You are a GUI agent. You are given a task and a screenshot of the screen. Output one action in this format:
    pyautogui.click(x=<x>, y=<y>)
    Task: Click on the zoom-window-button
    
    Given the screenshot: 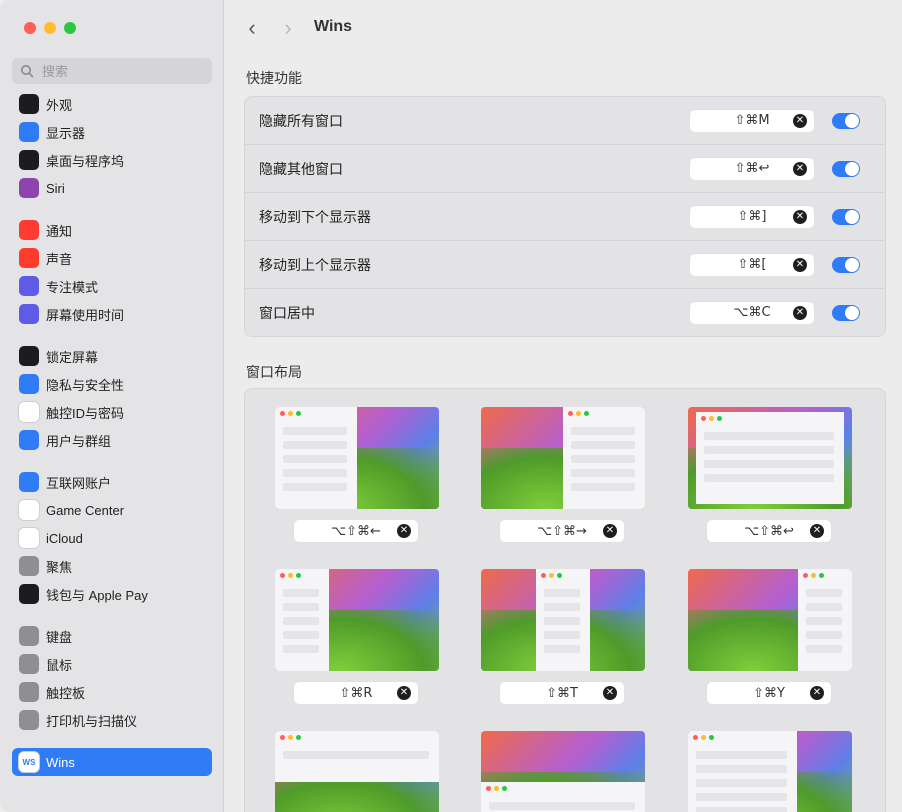 What is the action you would take?
    pyautogui.click(x=70, y=28)
    